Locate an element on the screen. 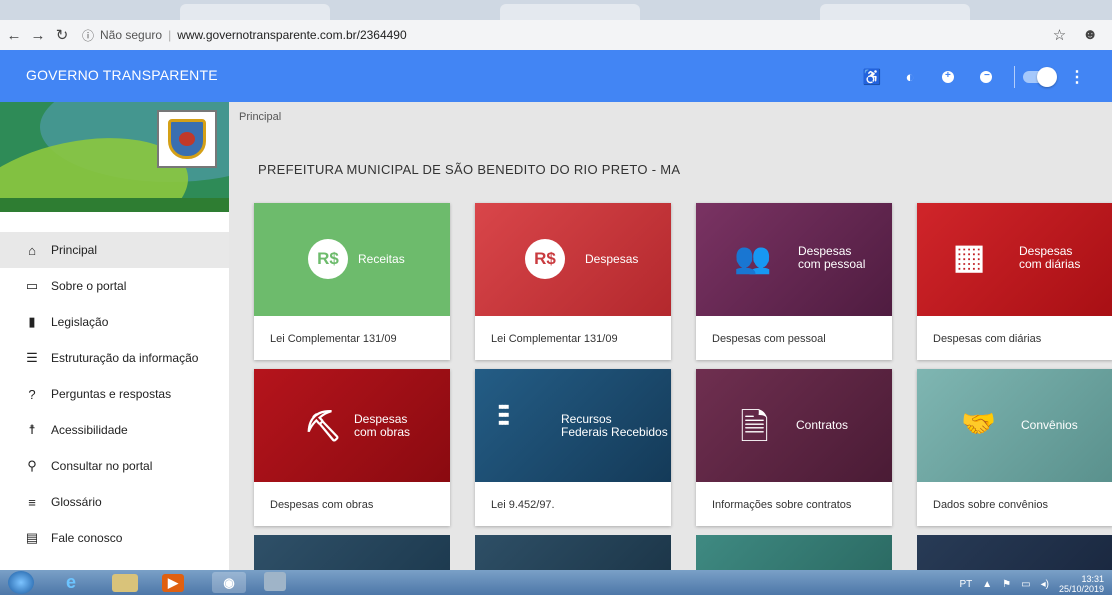 Image resolution: width=1112 pixels, height=595 pixels. sidebar-item-label: Sobre o portal is located at coordinates (89, 286).